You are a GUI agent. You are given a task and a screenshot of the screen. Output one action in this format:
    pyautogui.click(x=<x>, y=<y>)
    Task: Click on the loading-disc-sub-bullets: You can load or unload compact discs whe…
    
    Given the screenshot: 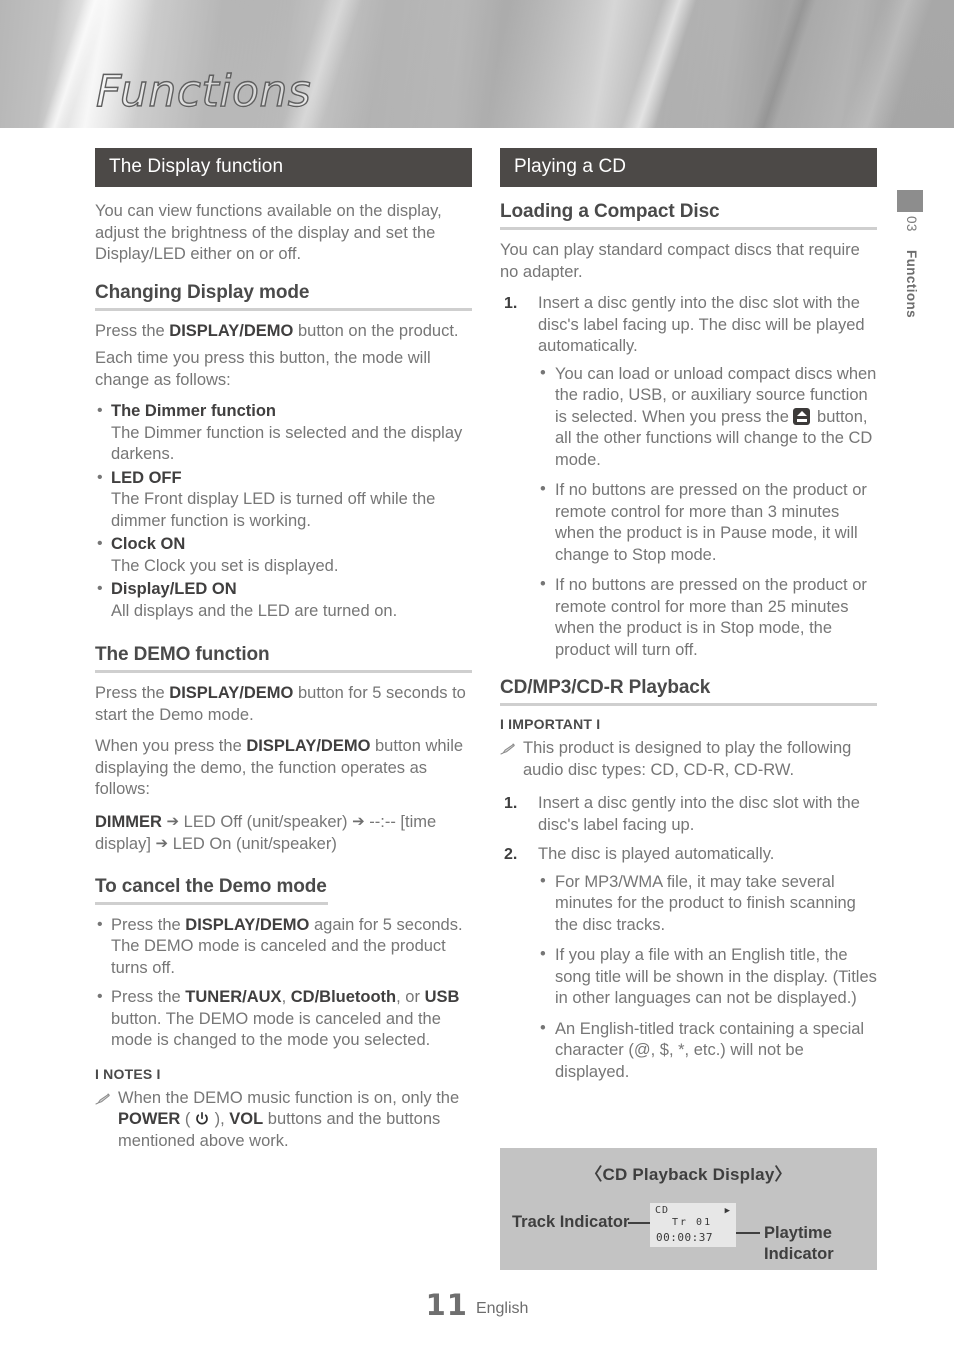 What is the action you would take?
    pyautogui.click(x=707, y=512)
    